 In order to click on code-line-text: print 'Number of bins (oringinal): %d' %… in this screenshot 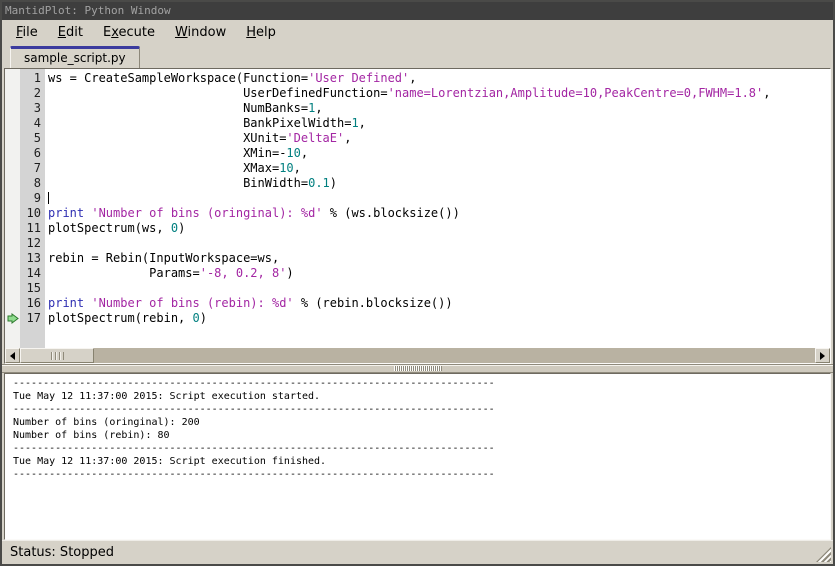, I will do `click(252, 213)`.